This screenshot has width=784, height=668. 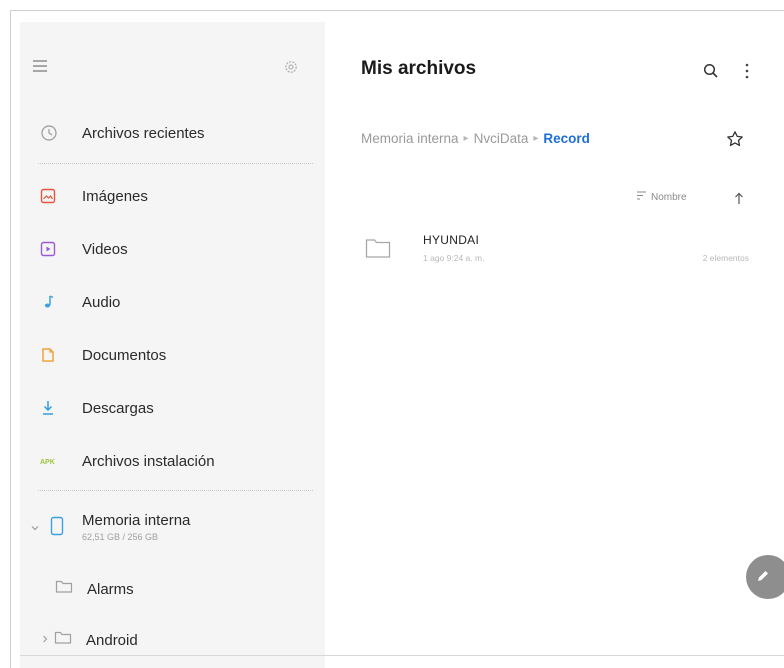 What do you see at coordinates (40, 66) in the screenshot?
I see `menu-icon` at bounding box center [40, 66].